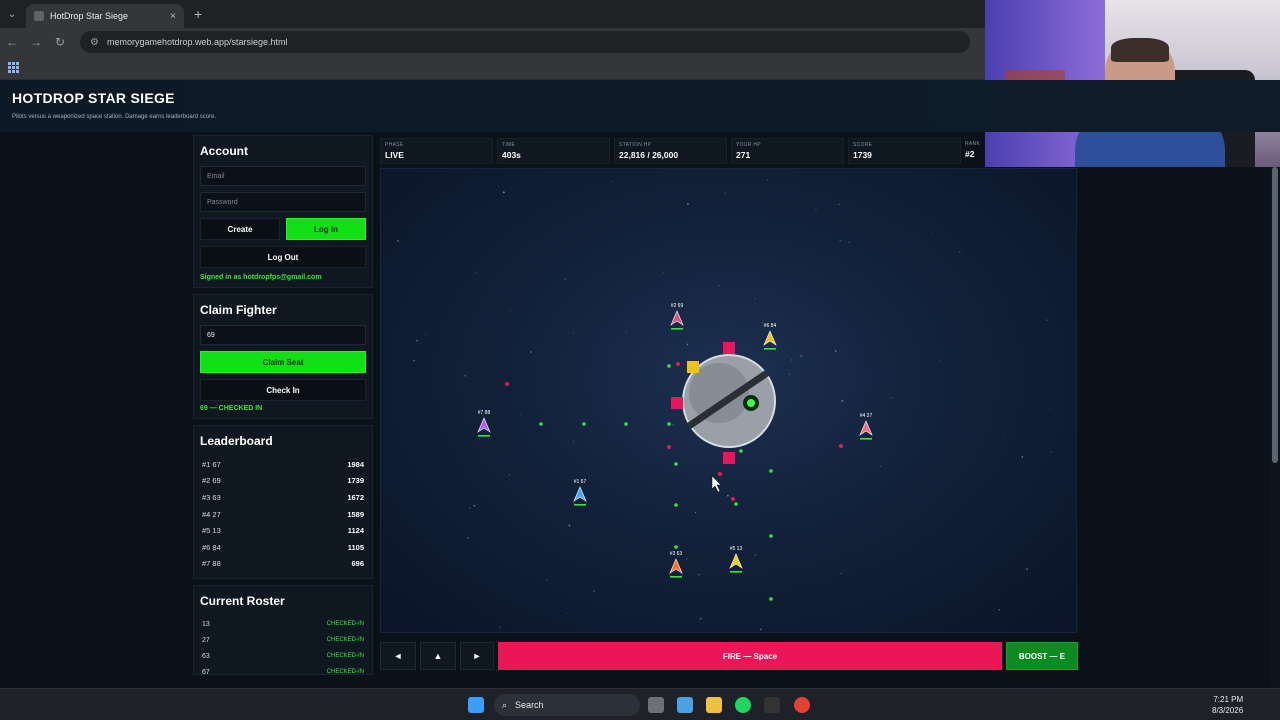 This screenshot has width=1280, height=720. I want to click on claim-seat-button: Claim Seat, so click(283, 362).